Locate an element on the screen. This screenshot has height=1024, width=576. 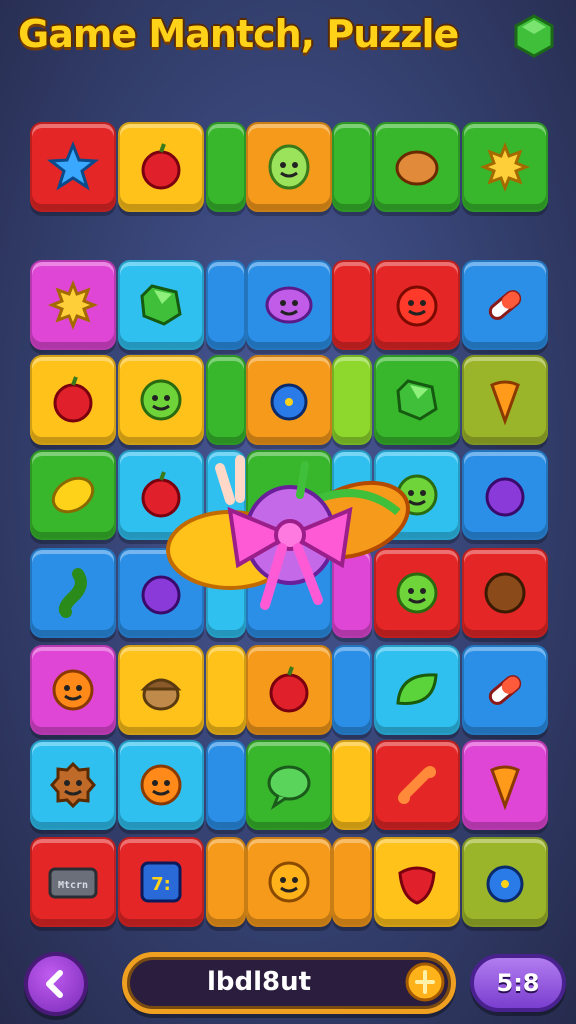
tile-r6-c1 is located at coordinates (73, 690).